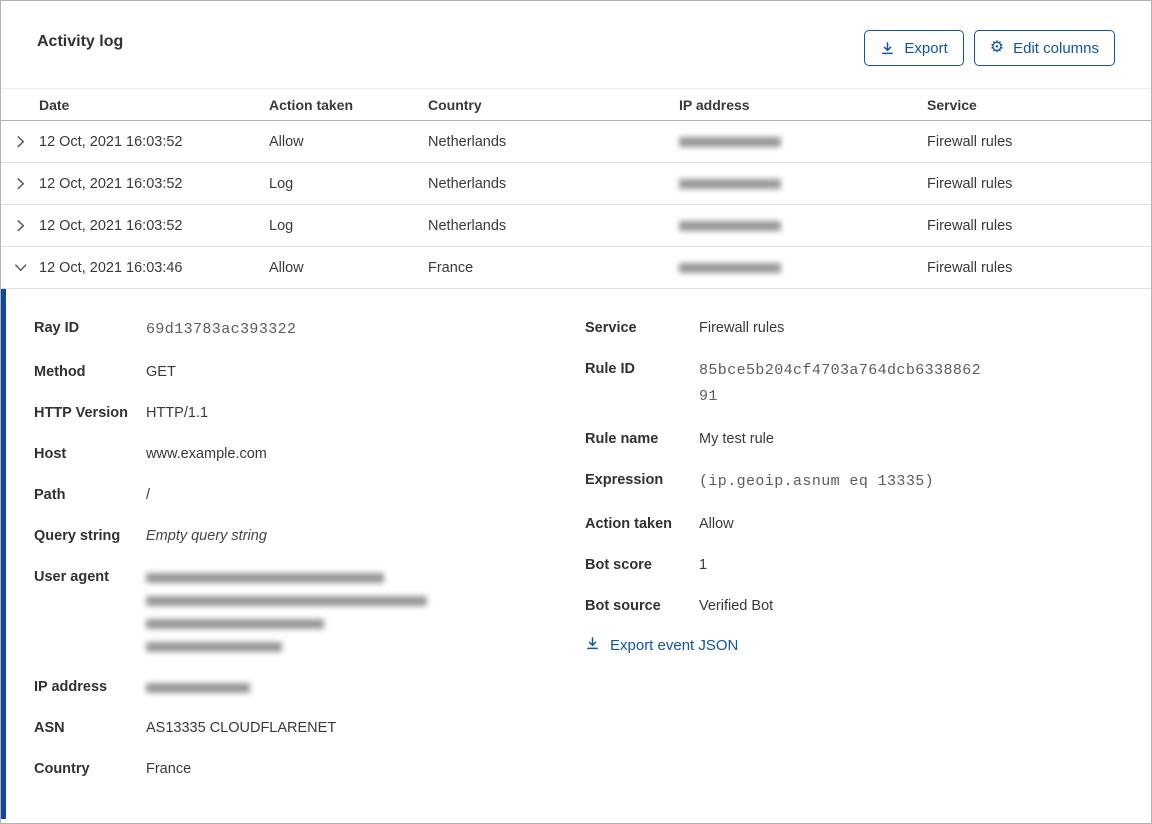 The image size is (1152, 824). Describe the element at coordinates (742, 328) in the screenshot. I see `detail-value: Firewall rules` at that location.